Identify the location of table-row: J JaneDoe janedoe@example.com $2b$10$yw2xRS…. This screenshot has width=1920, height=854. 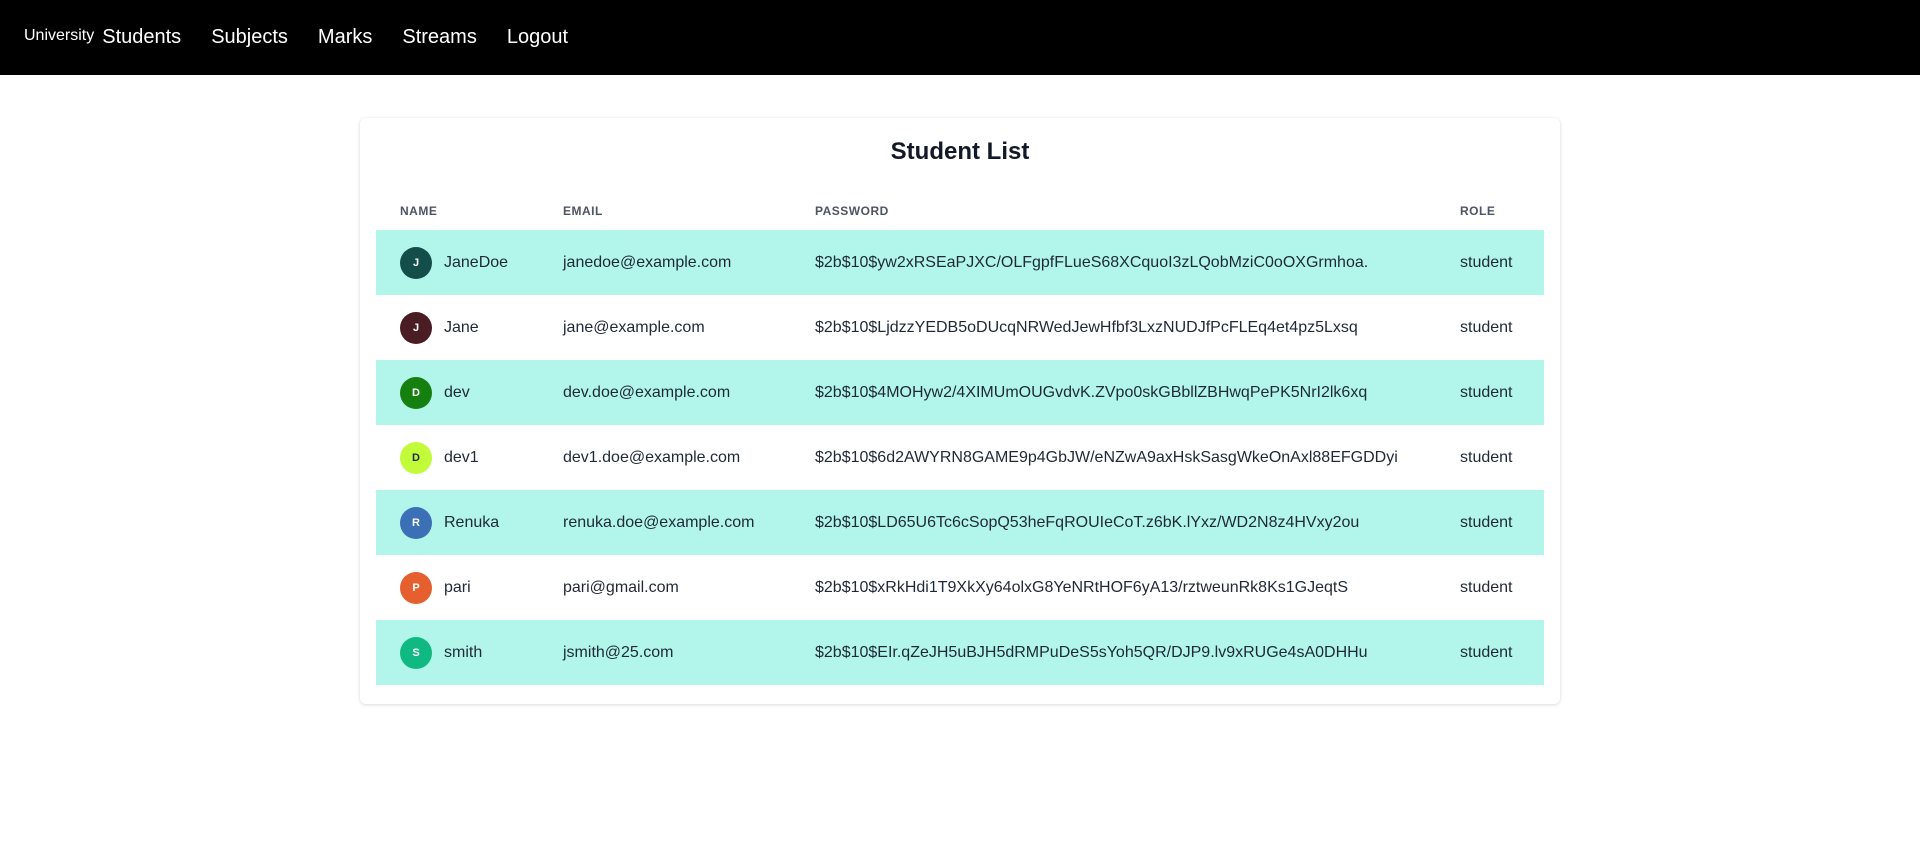
(960, 262).